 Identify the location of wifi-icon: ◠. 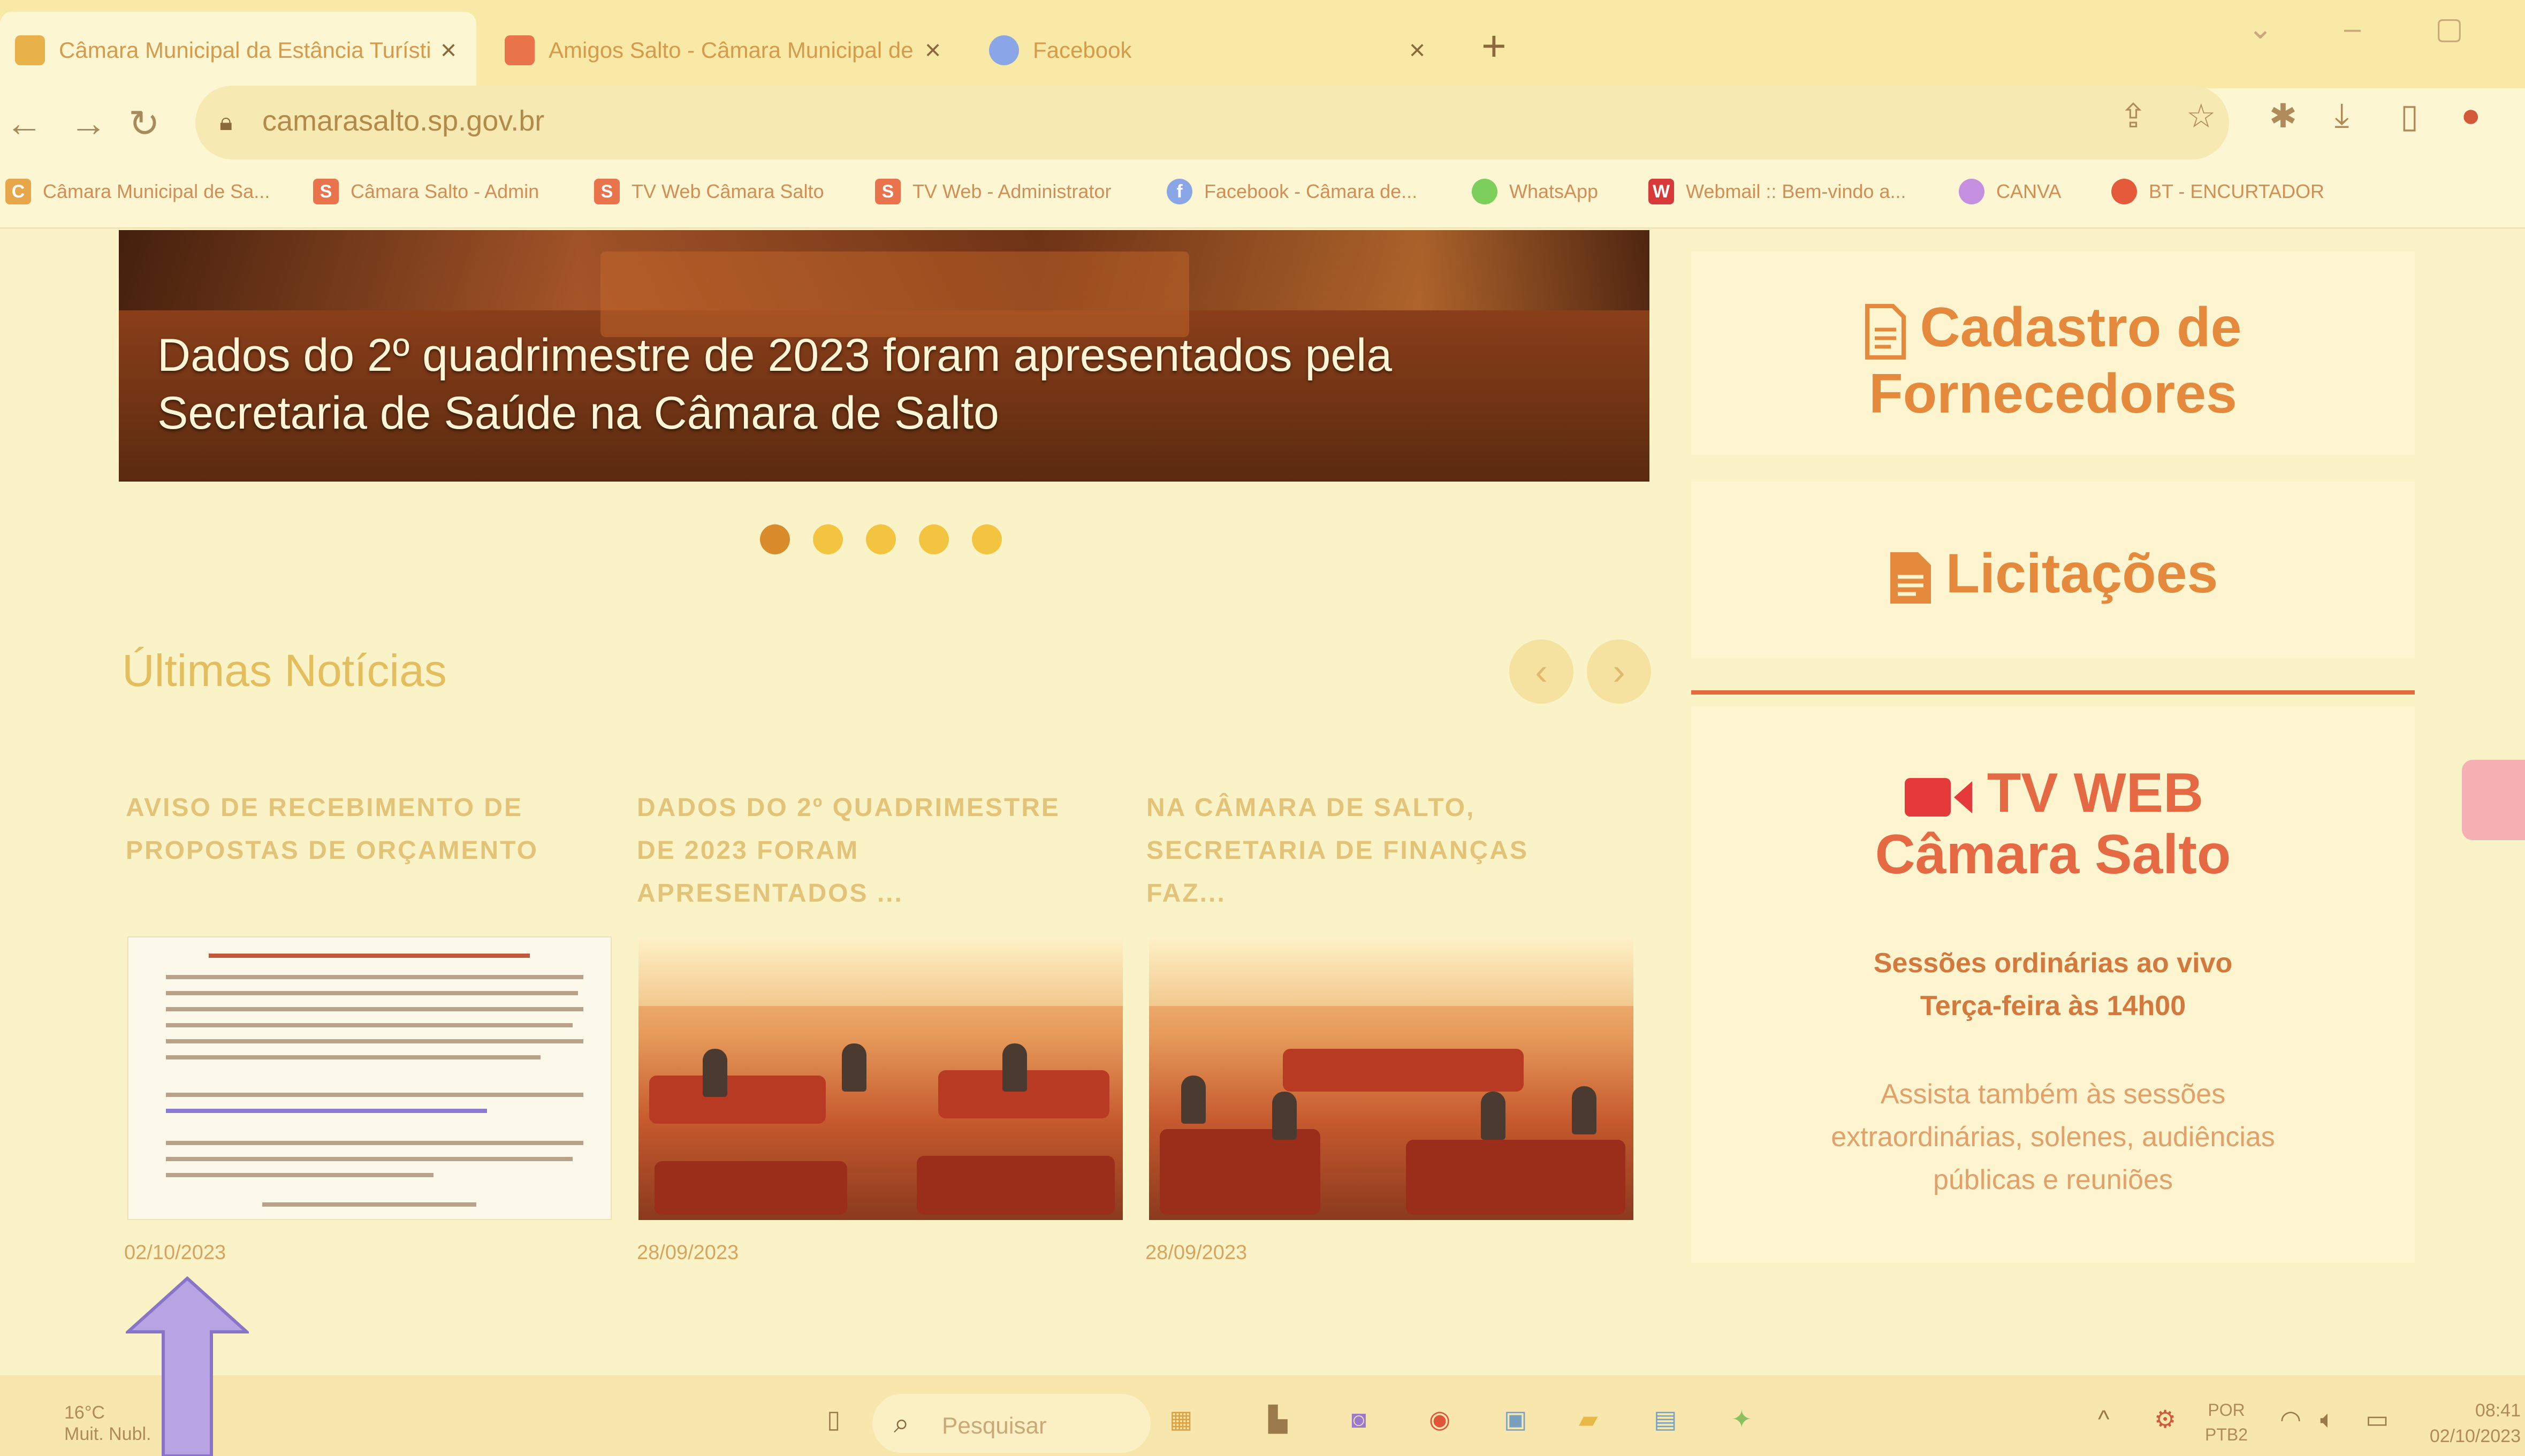
(2291, 1419).